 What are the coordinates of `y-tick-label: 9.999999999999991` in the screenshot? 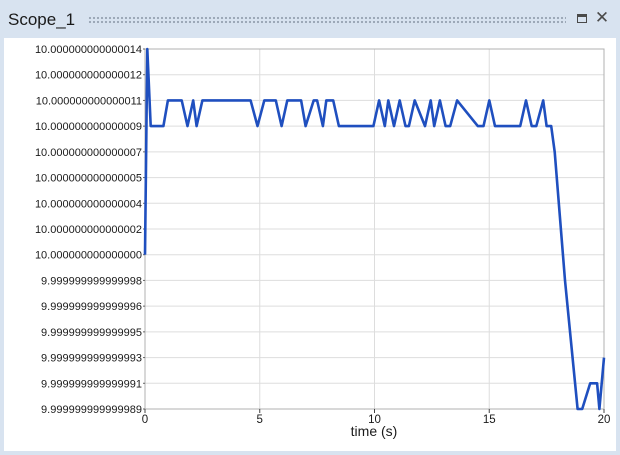 It's located at (91, 384).